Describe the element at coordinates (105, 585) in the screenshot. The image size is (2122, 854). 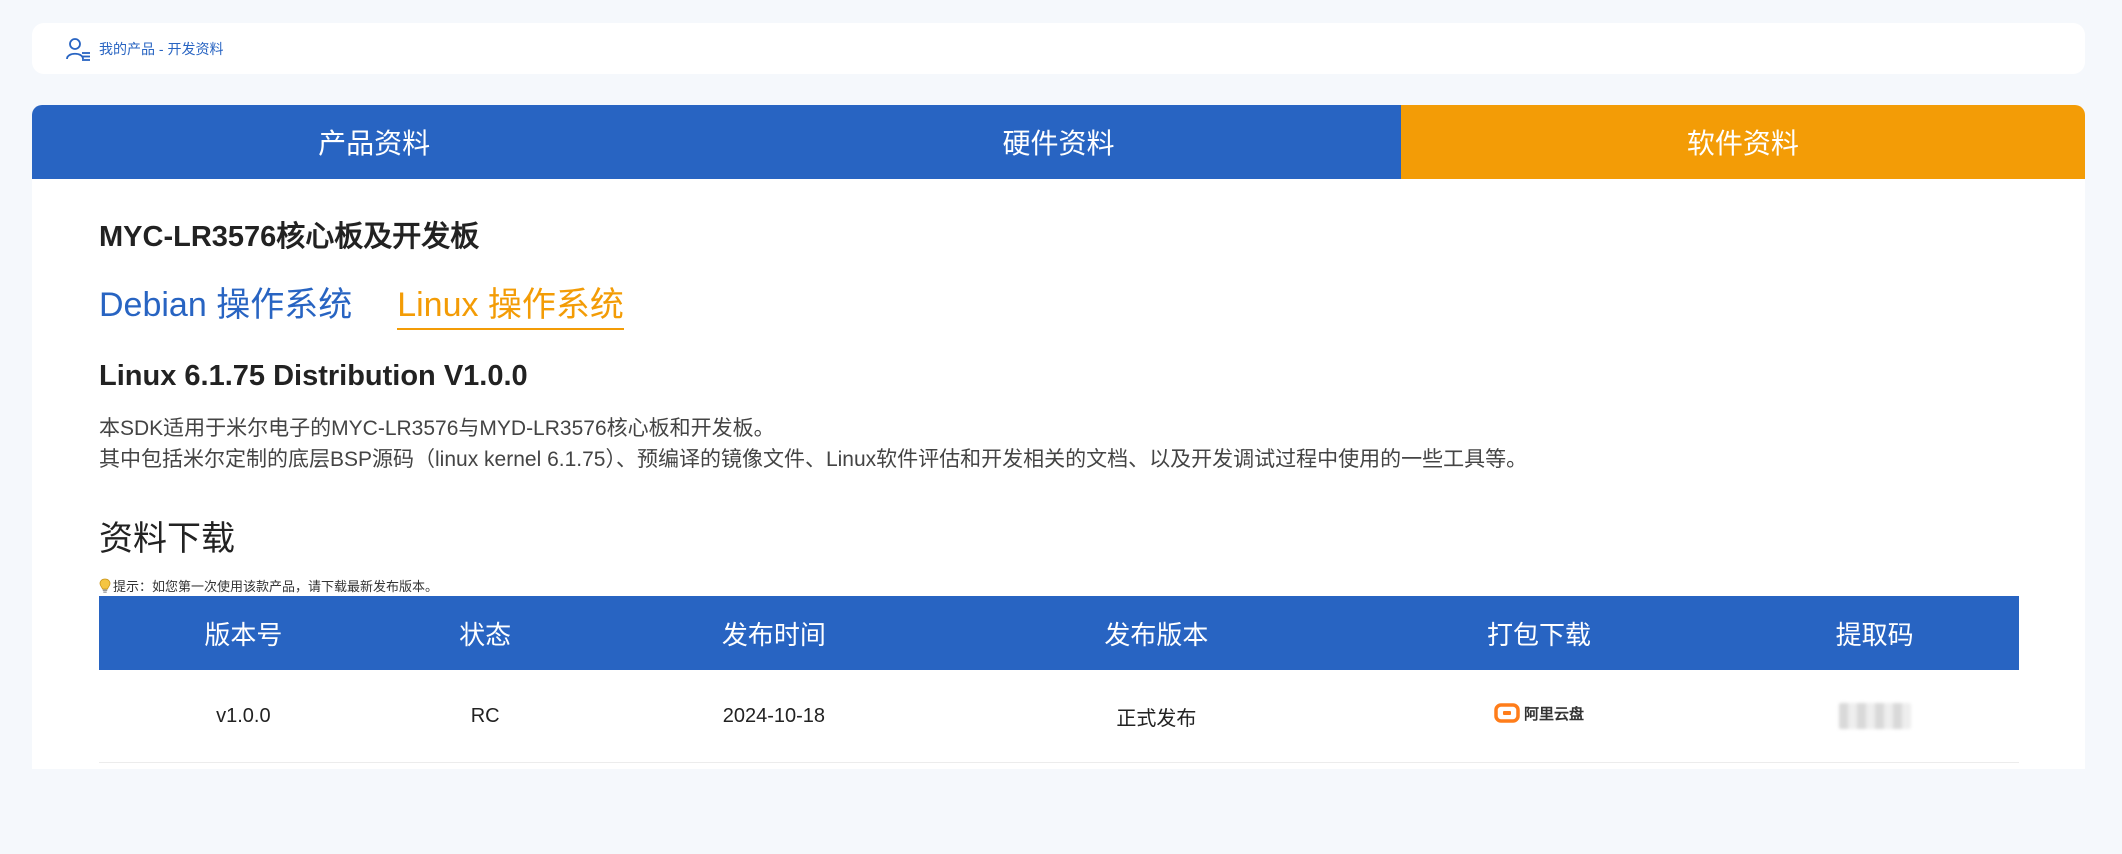
I see `lightbulb-icon` at that location.